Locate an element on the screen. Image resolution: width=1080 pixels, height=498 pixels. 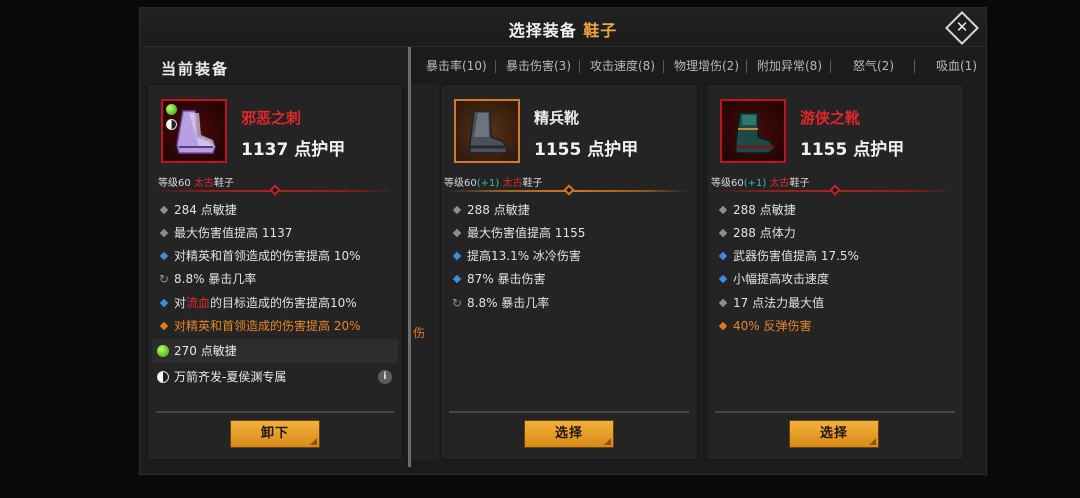
scrolled-card-peek: 伤 is located at coordinates (425, 272).